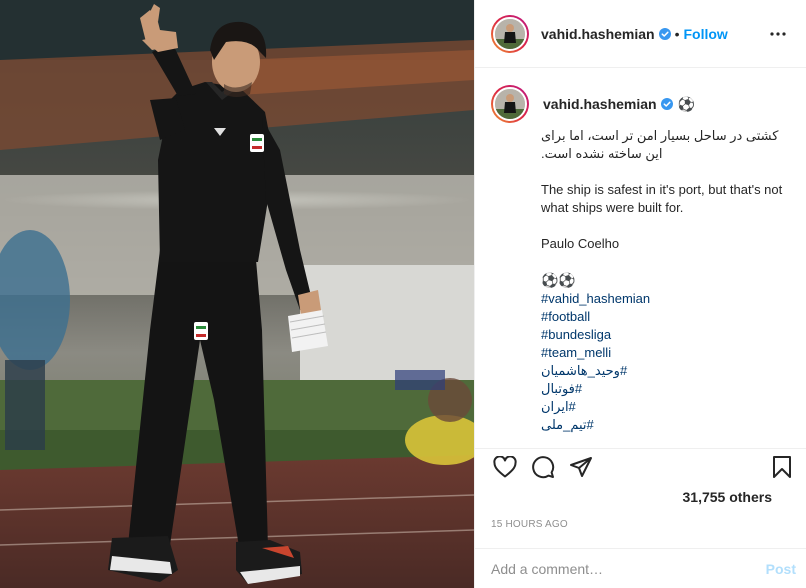  What do you see at coordinates (665, 353) in the screenshot?
I see `hashtag-link: #team_melli` at bounding box center [665, 353].